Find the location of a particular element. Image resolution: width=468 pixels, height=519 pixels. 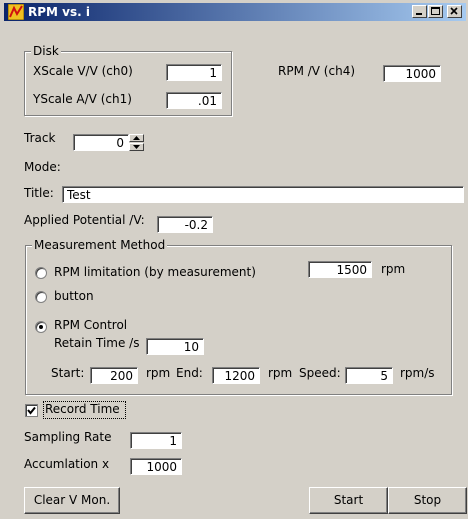

speed-unit: rpm/s is located at coordinates (417, 373).